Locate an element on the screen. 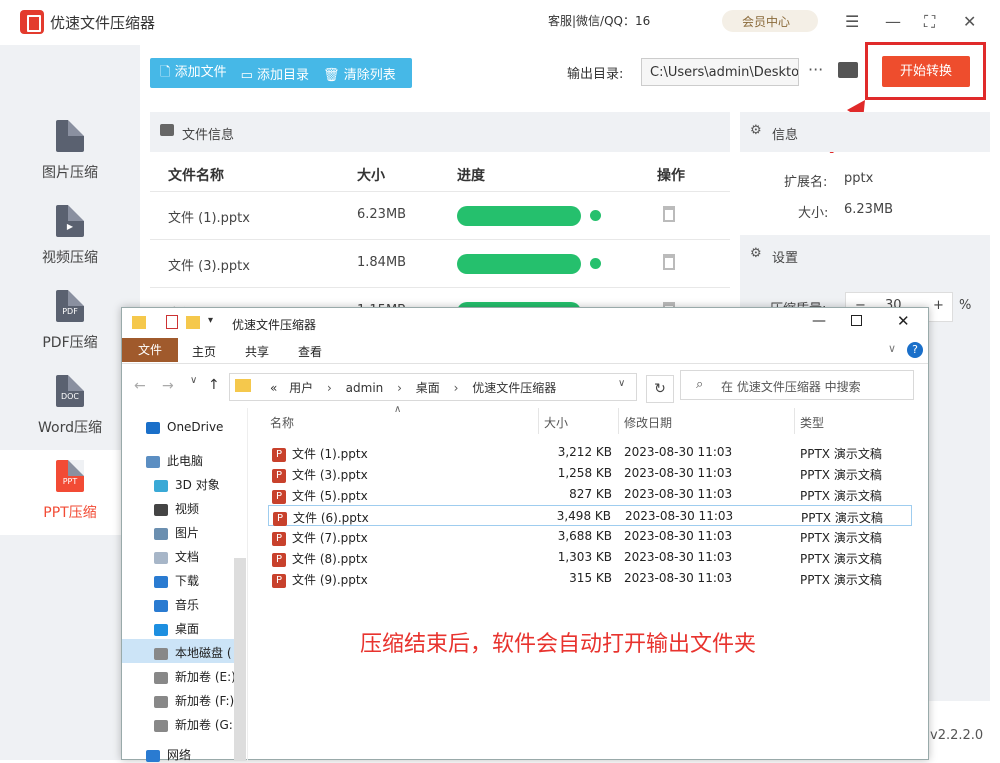 The image size is (1000, 763). contact-text: 客服|微信/QQ：16 is located at coordinates (630, 20).